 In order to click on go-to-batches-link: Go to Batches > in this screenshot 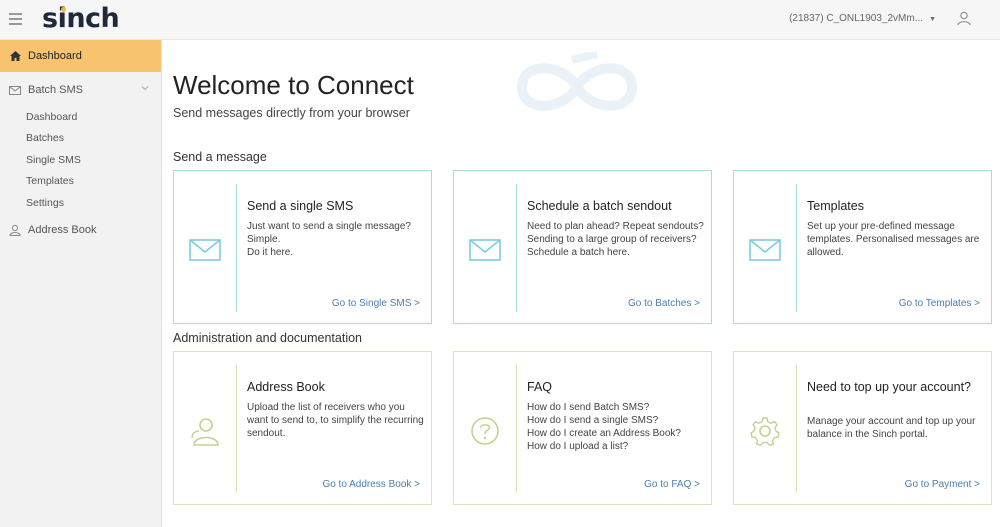, I will do `click(664, 303)`.